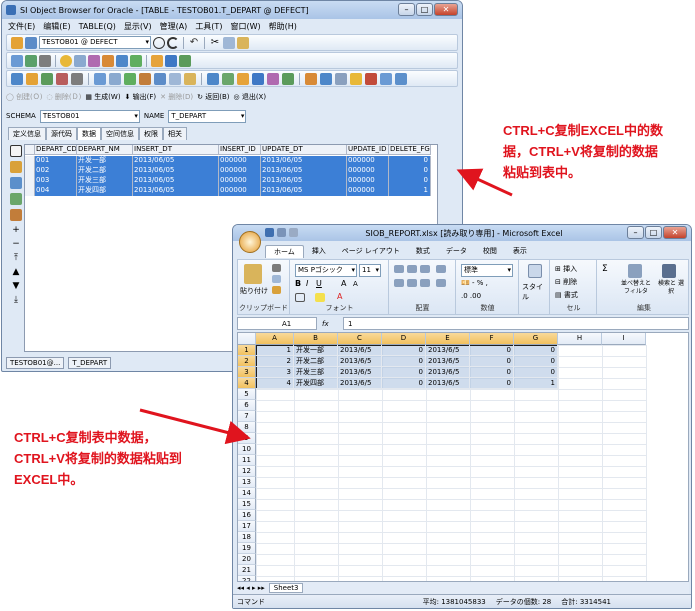  Describe the element at coordinates (247, 339) in the screenshot. I see `select-all-corner` at that location.